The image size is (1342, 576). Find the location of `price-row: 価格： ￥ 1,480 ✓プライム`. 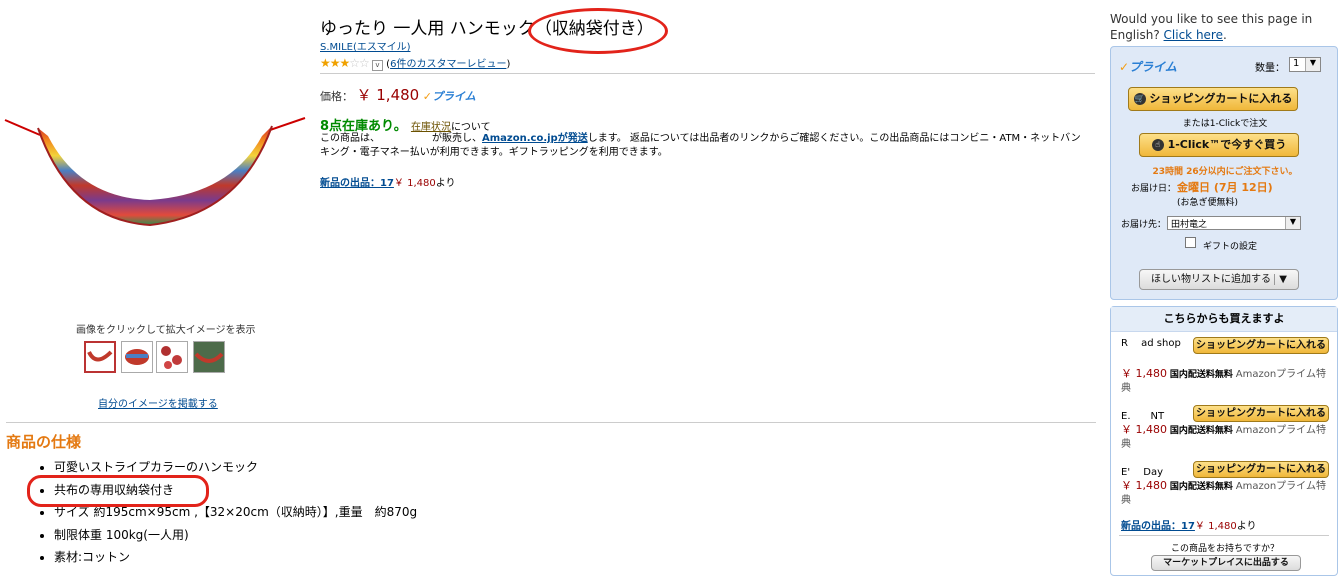

price-row: 価格： ￥ 1,480 ✓プライム is located at coordinates (398, 94).